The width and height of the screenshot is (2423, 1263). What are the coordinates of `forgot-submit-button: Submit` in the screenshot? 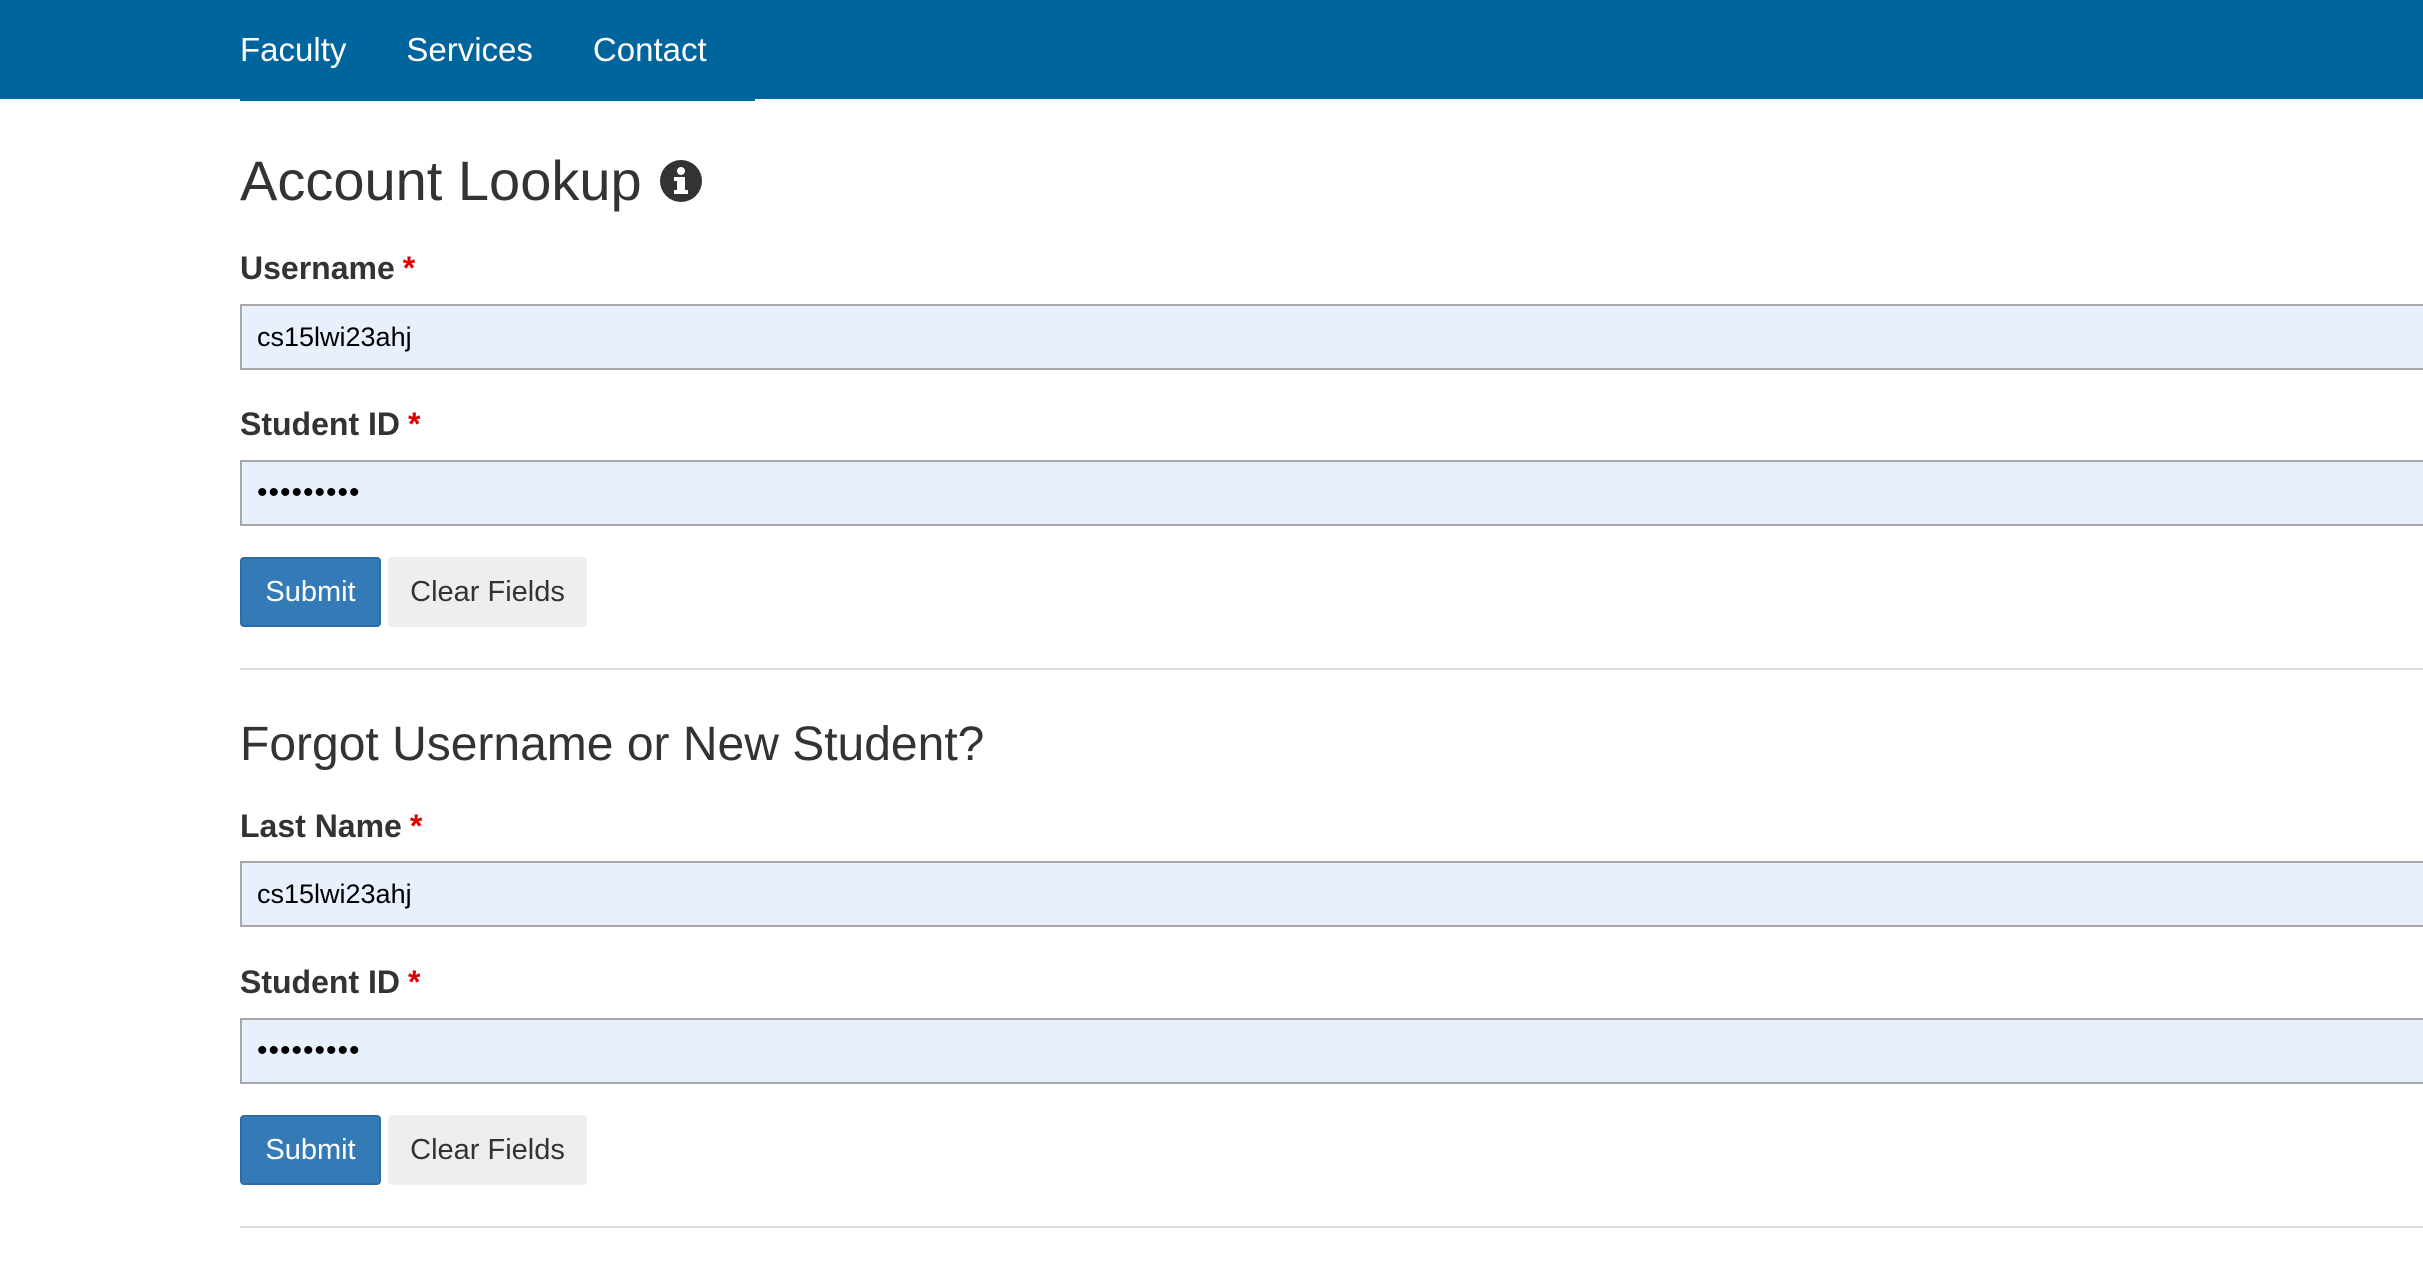 It's located at (310, 1150).